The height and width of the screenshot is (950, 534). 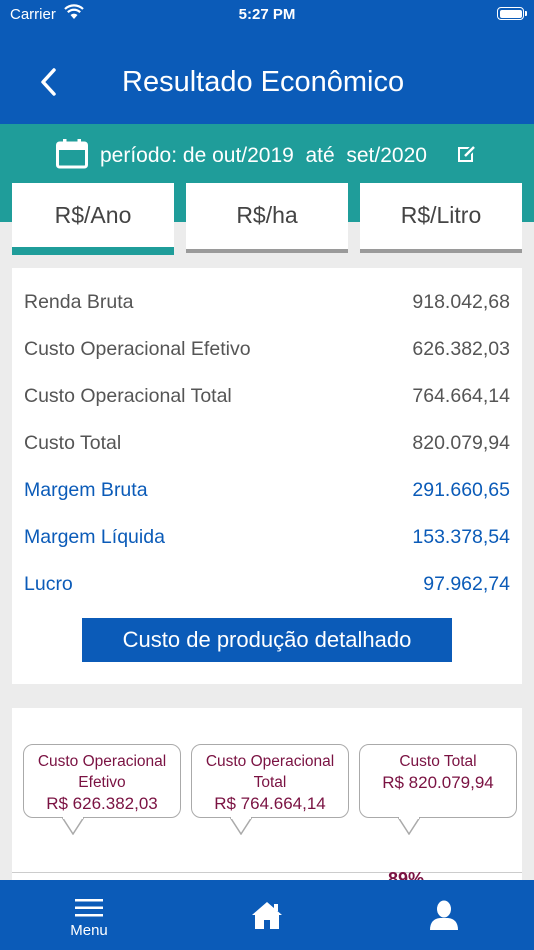 I want to click on row-value: 626.382,03, so click(x=461, y=349).